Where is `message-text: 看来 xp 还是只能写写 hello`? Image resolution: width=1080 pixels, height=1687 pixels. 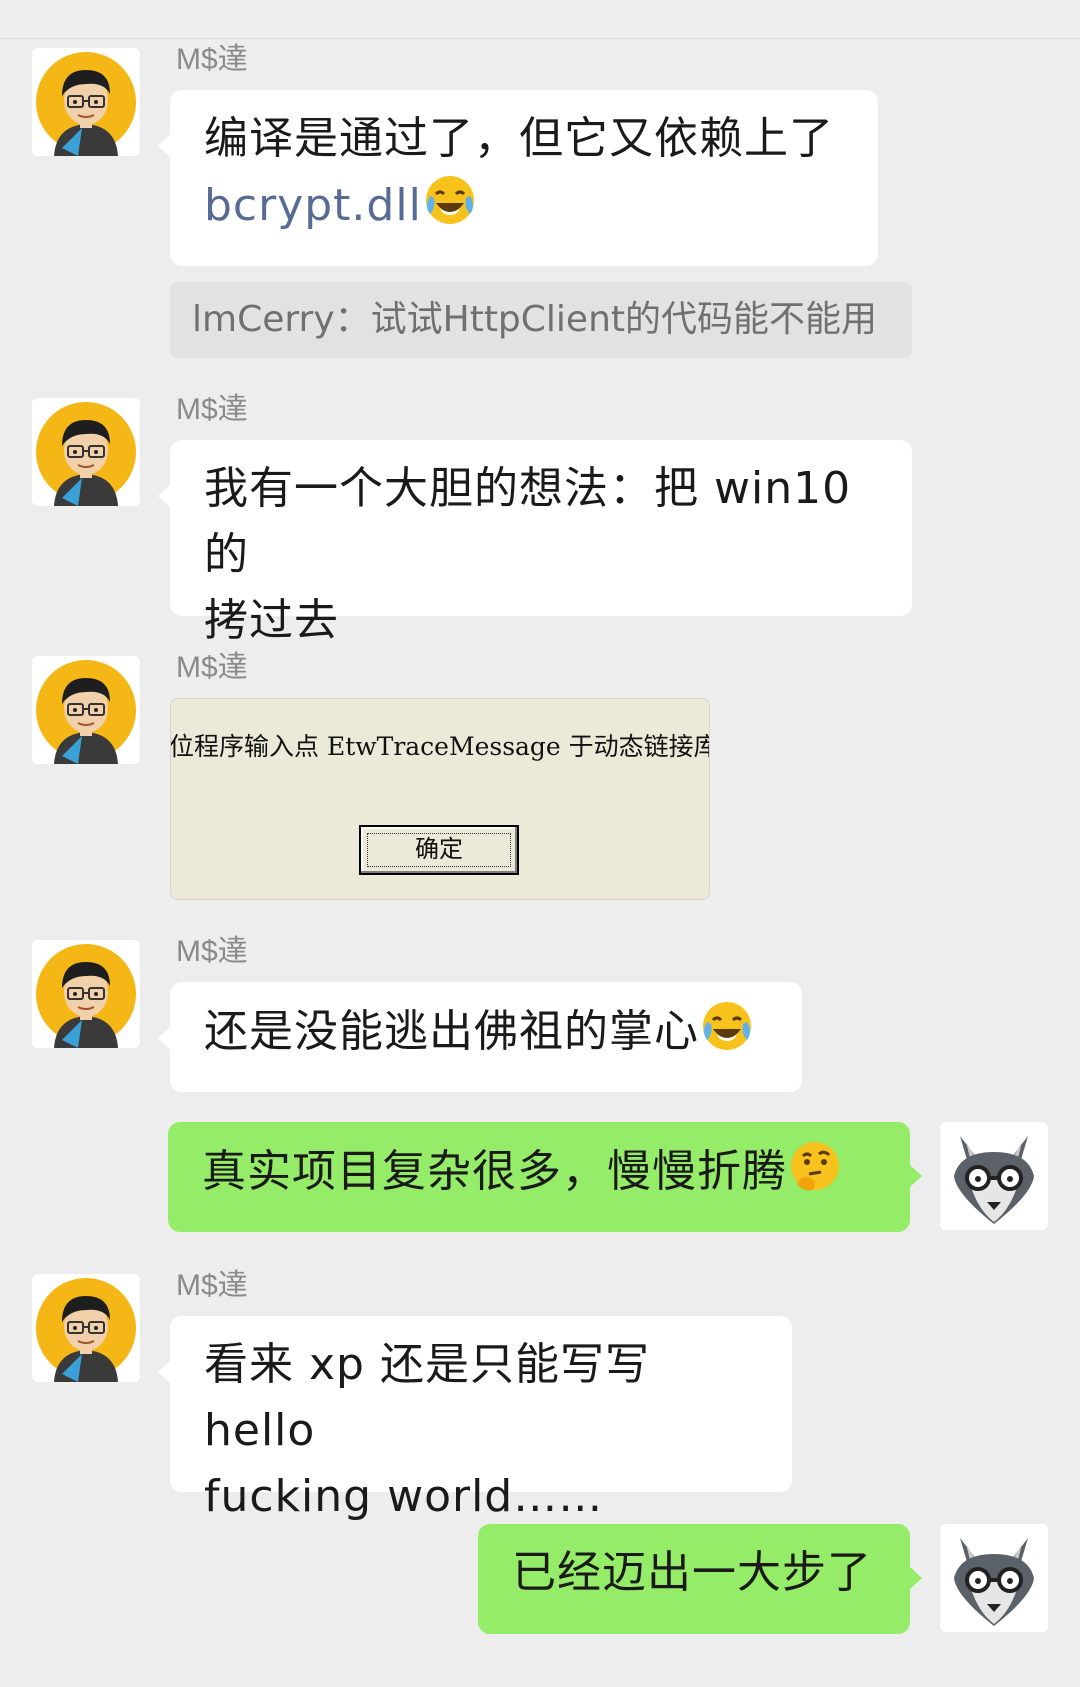 message-text: 看来 xp 还是只能写写 hello is located at coordinates (427, 1397).